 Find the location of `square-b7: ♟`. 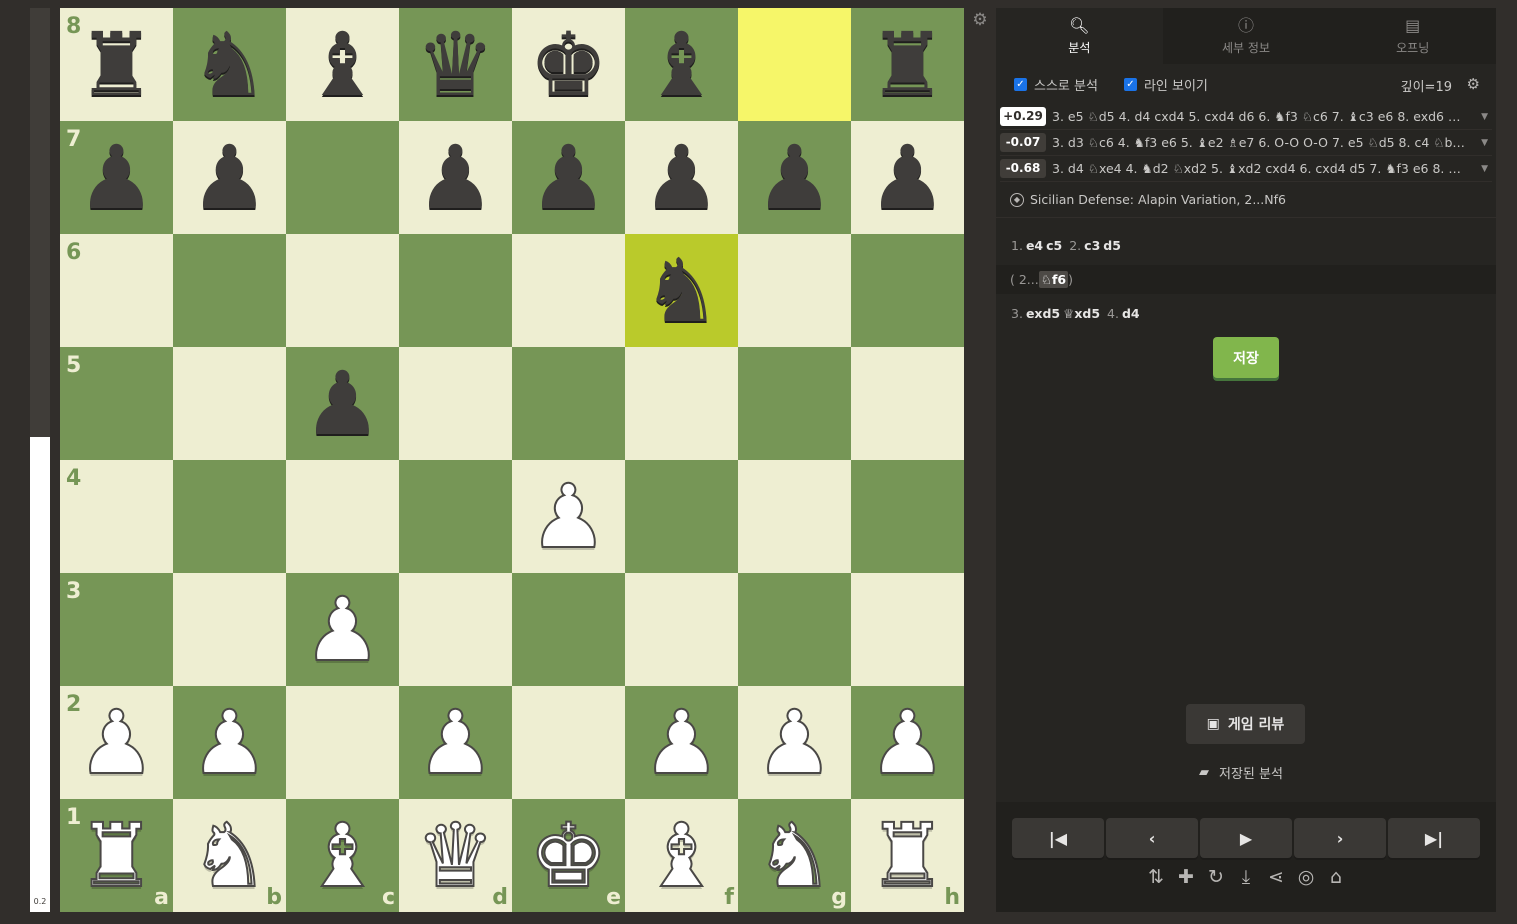

square-b7: ♟ is located at coordinates (229, 177).